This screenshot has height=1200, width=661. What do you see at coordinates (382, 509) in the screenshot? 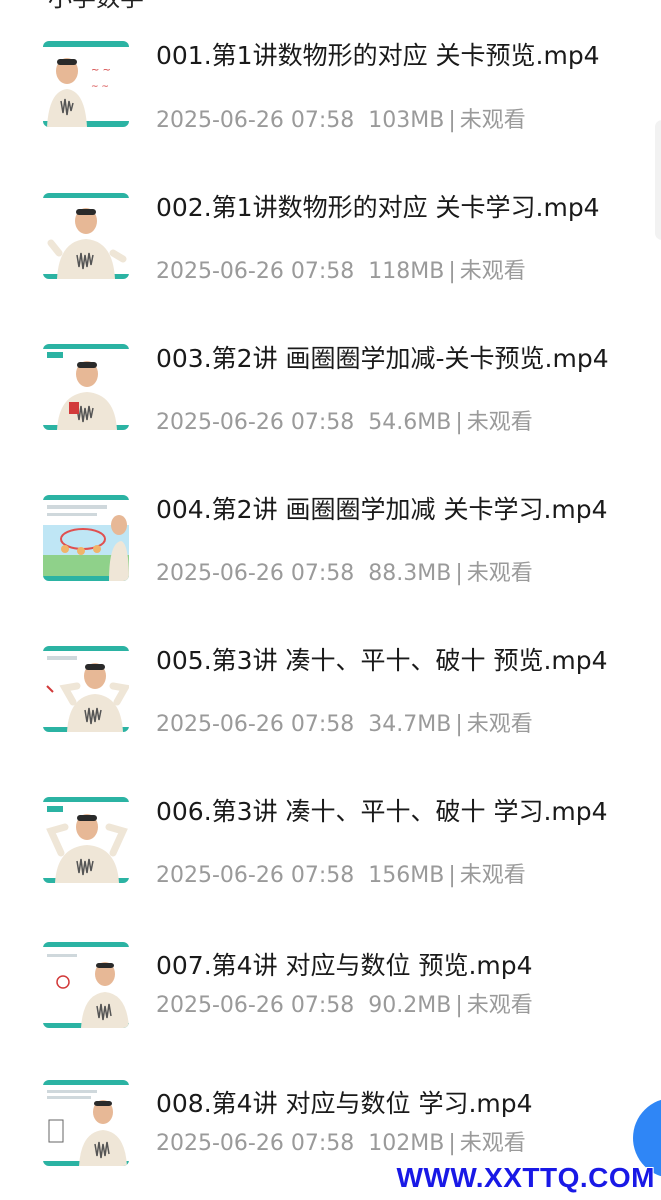
I see `file-name: 004.第2讲 画圈圈学加减 关卡学习.mp4` at bounding box center [382, 509].